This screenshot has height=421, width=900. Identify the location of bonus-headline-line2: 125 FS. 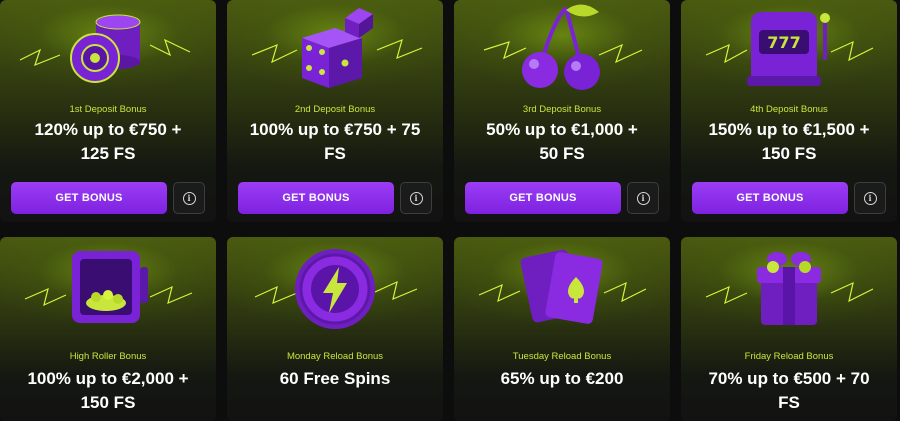
(108, 153).